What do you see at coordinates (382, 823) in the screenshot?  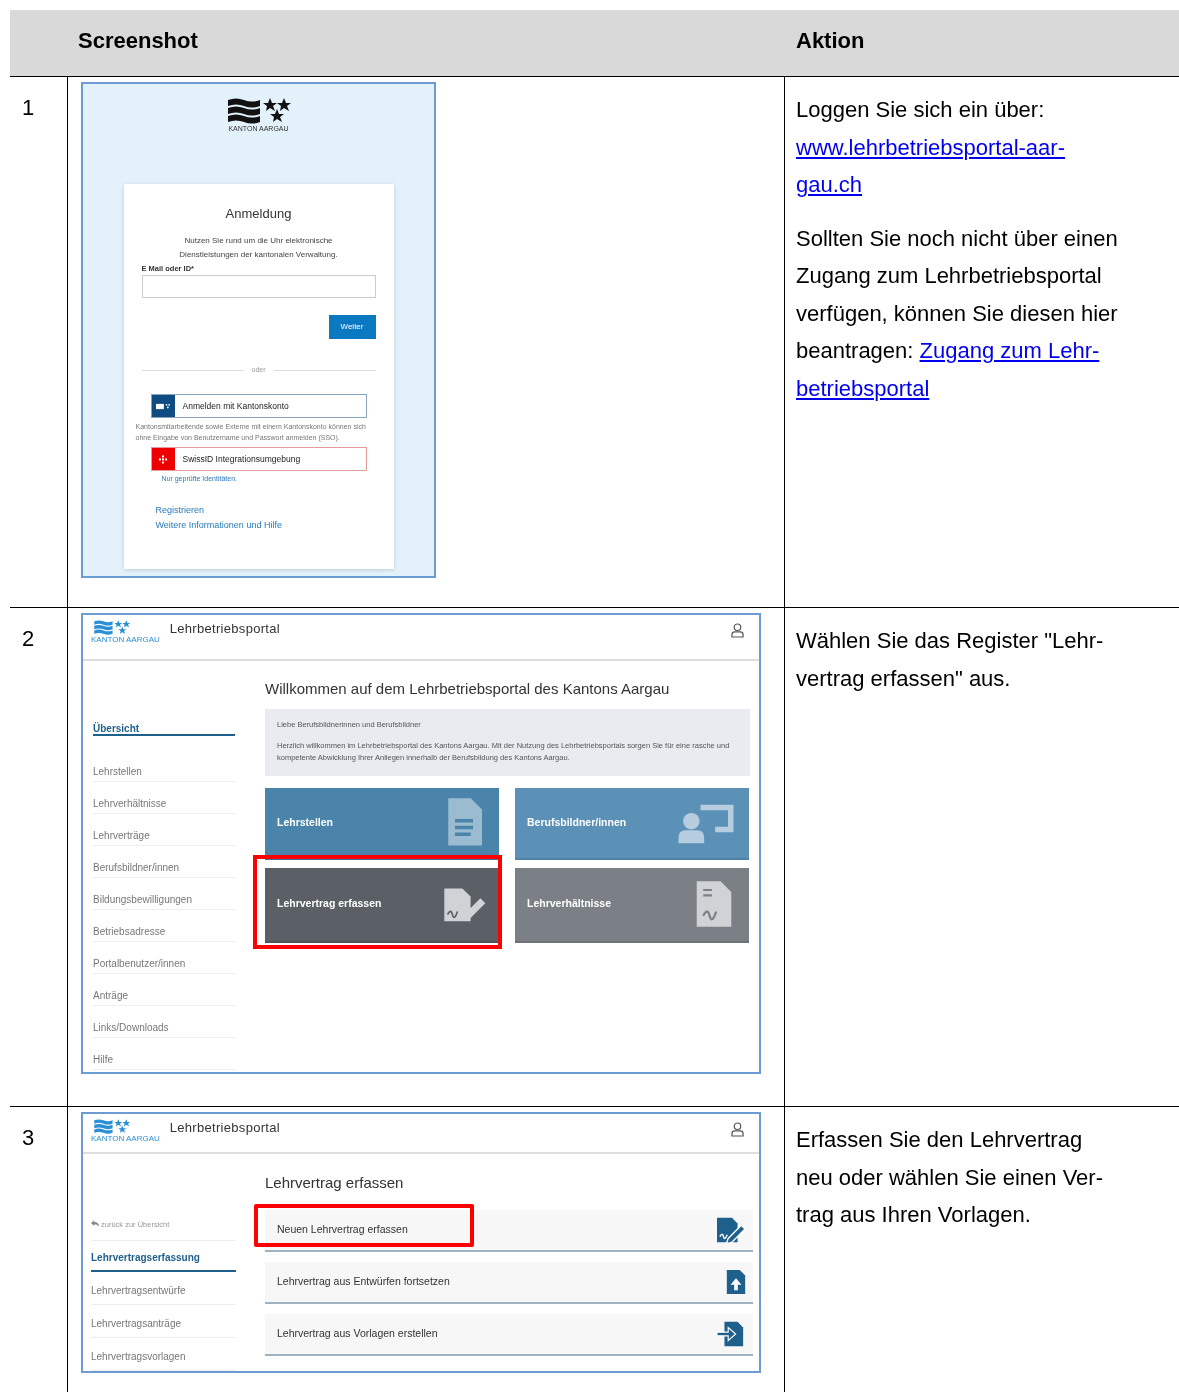 I see `dashboard-tile: Lehrstellen` at bounding box center [382, 823].